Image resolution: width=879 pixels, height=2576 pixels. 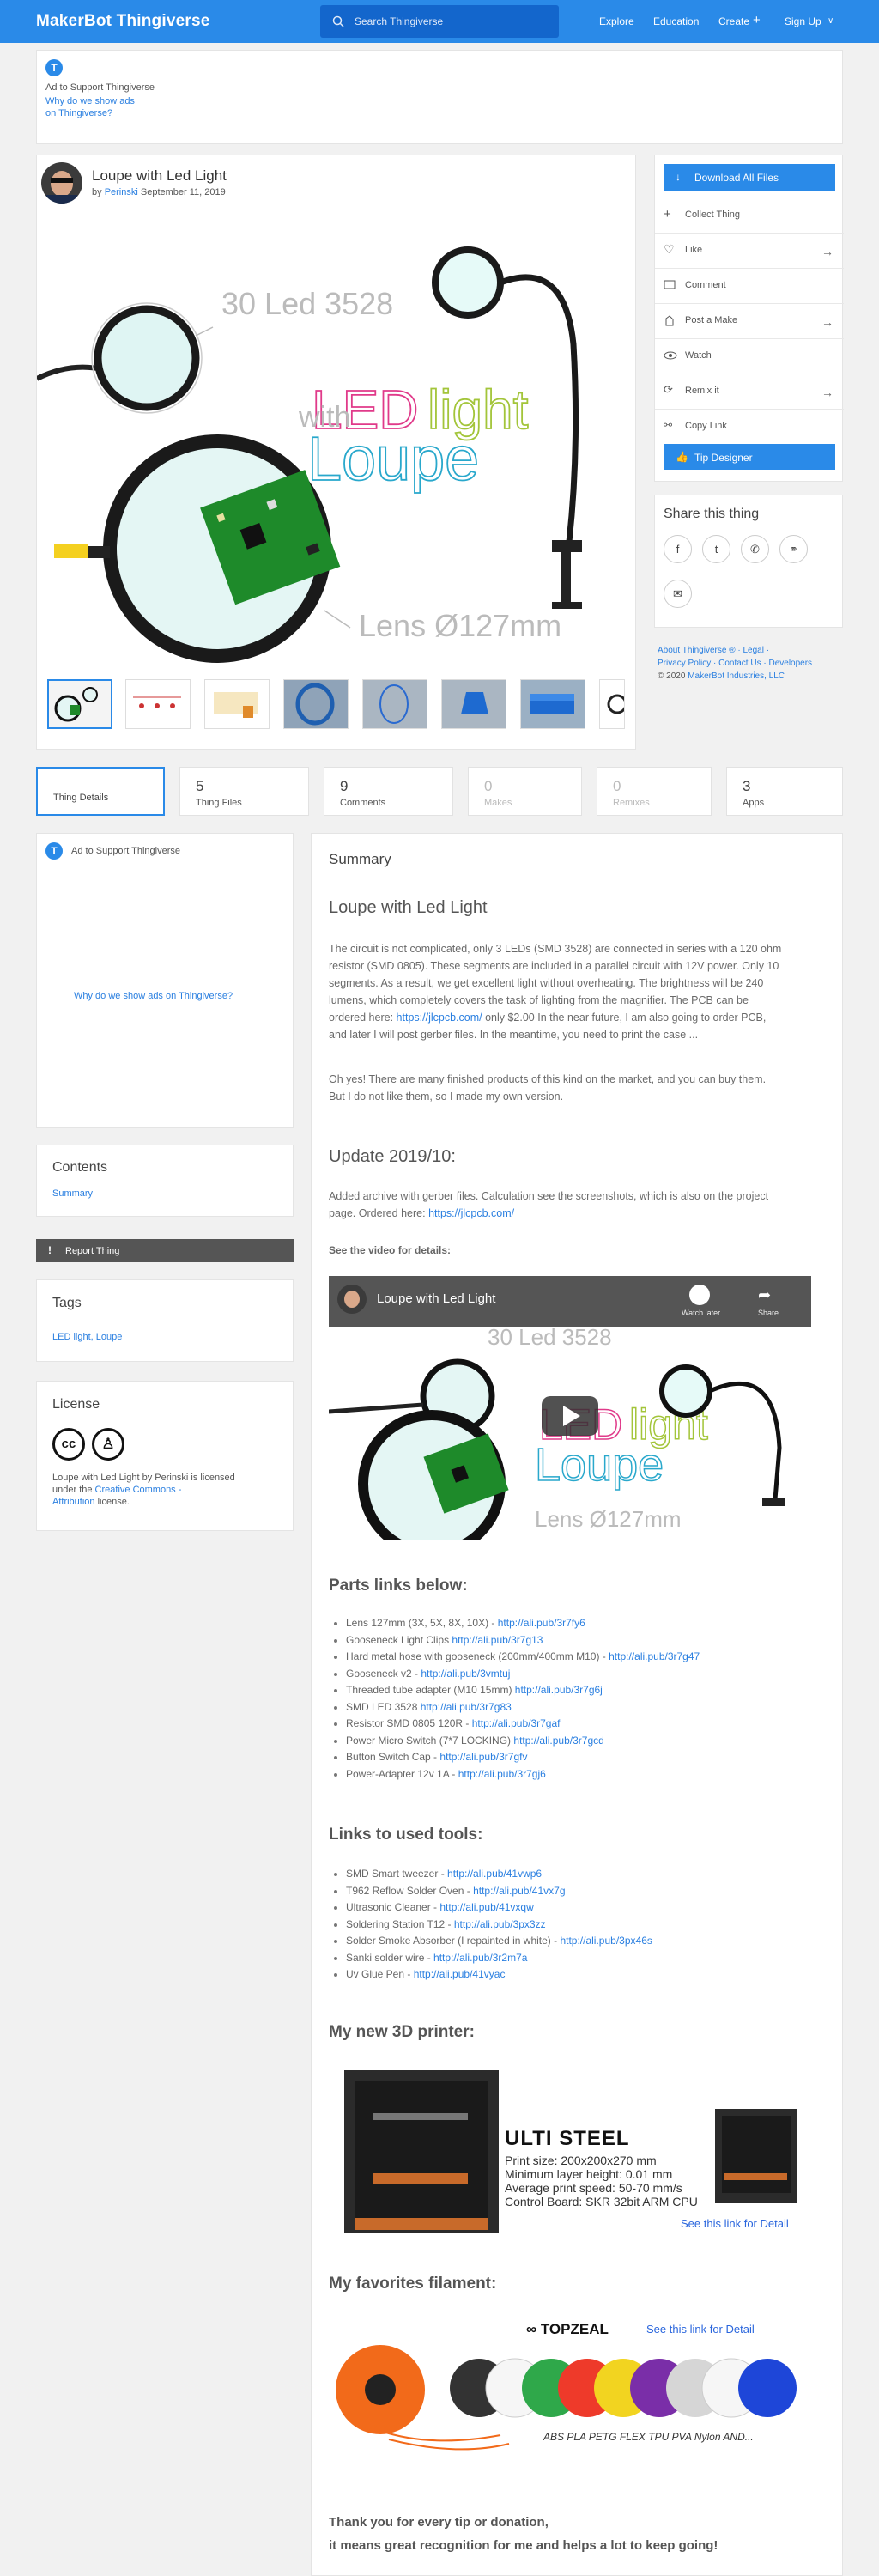 I want to click on contents-title: Contents, so click(x=80, y=1167).